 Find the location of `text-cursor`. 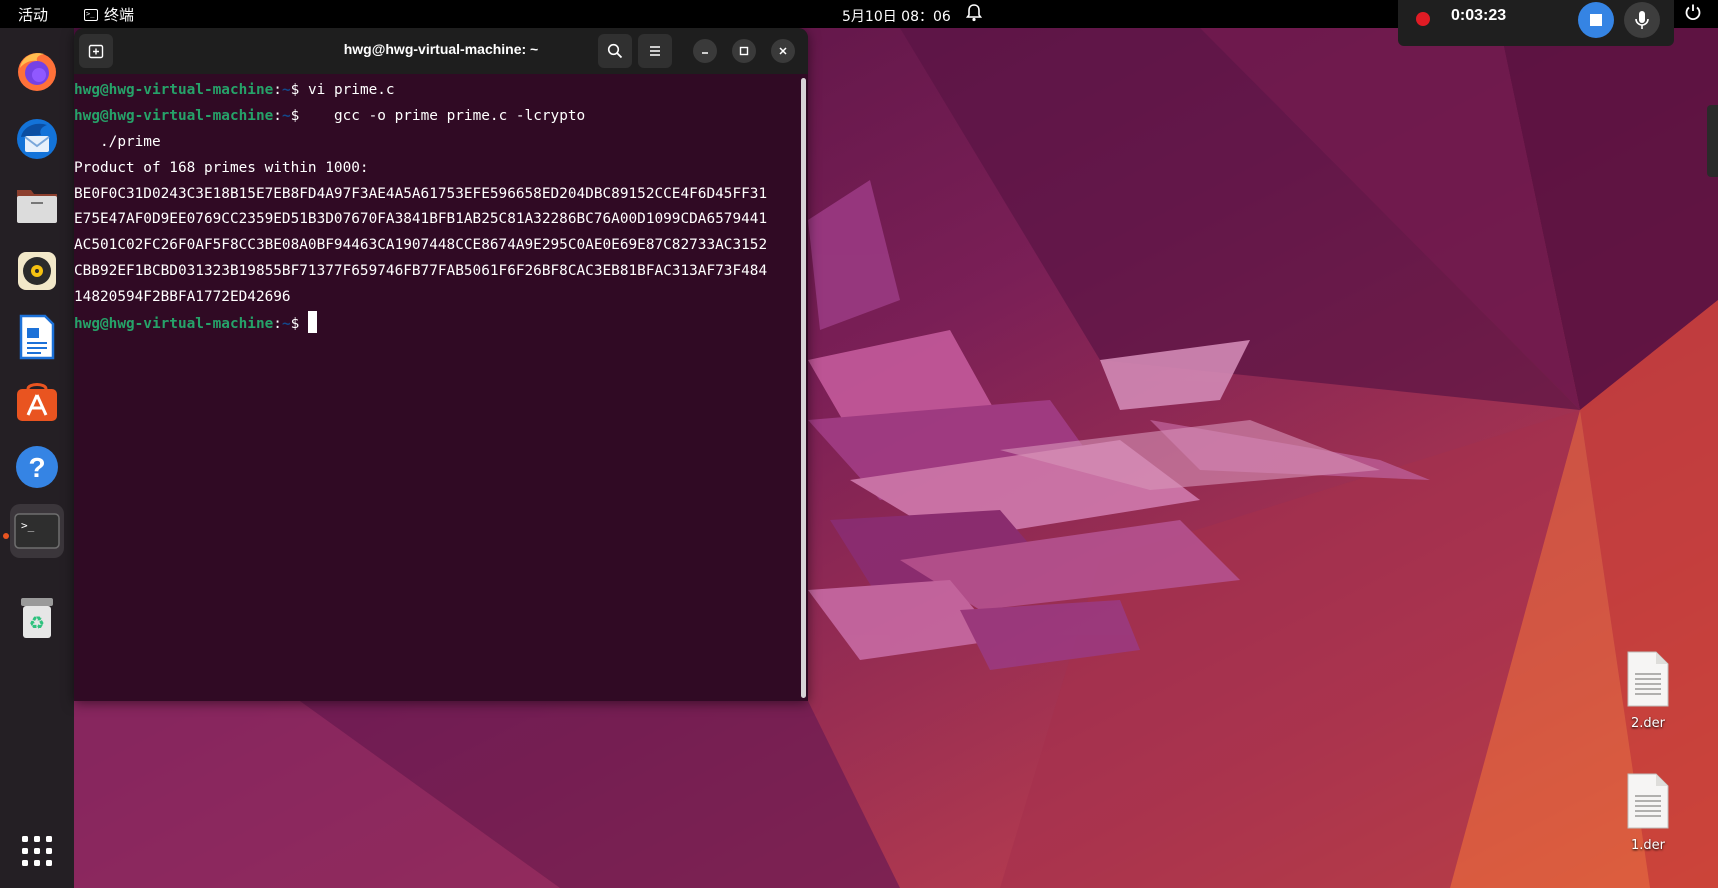

text-cursor is located at coordinates (312, 322).